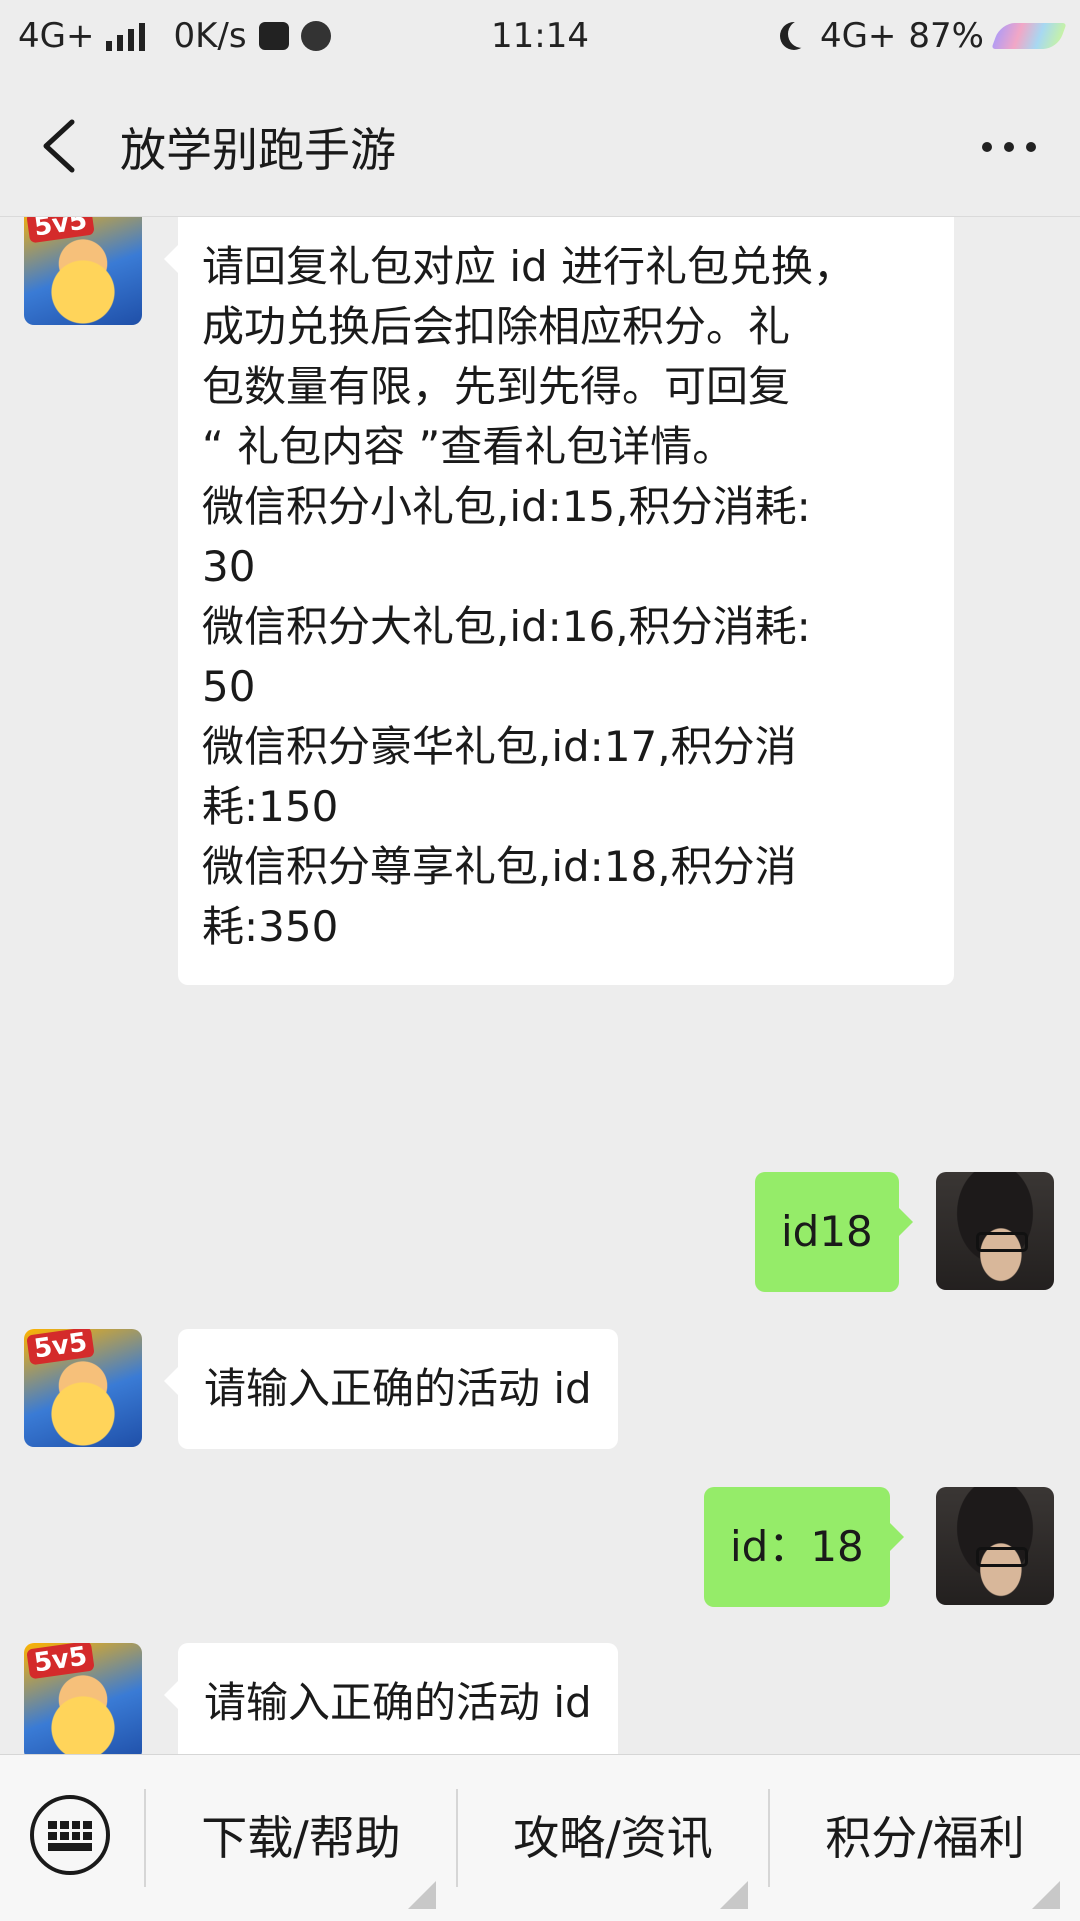 Image resolution: width=1080 pixels, height=1921 pixels. What do you see at coordinates (270, 806) in the screenshot?
I see `message-line: 耗:150` at bounding box center [270, 806].